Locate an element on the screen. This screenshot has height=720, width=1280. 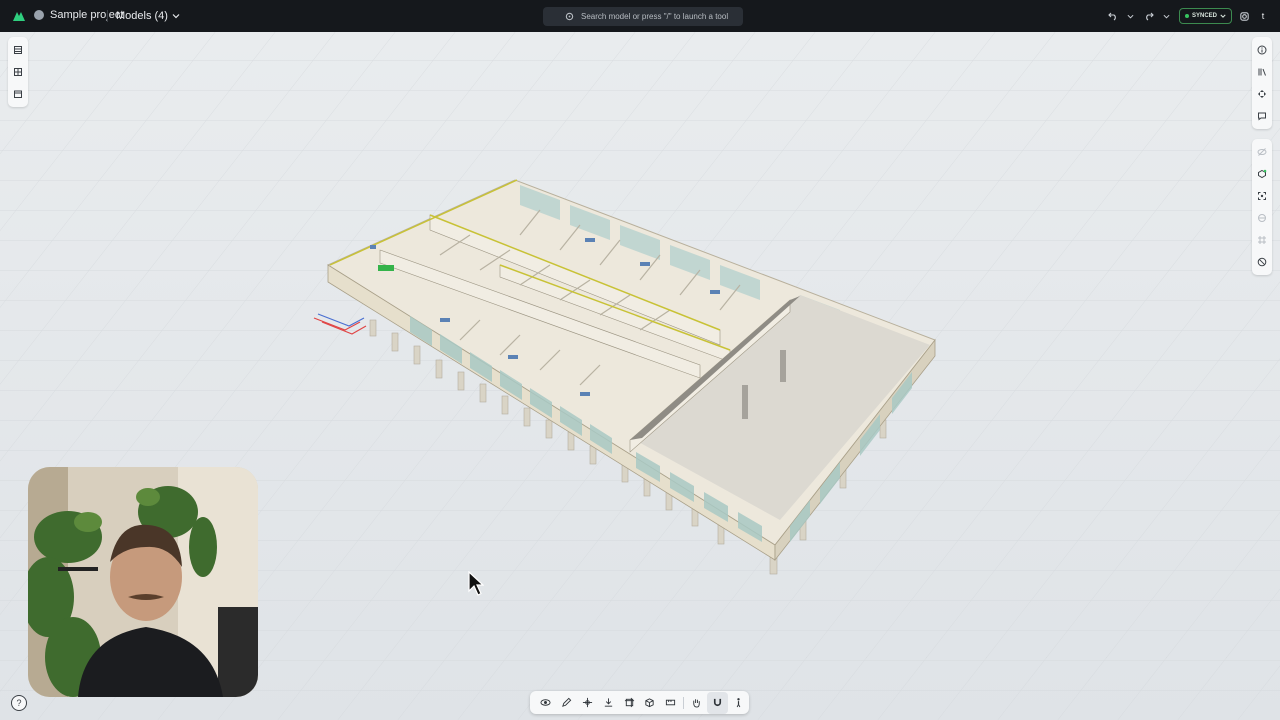
hand-icon is located at coordinates (696, 703).